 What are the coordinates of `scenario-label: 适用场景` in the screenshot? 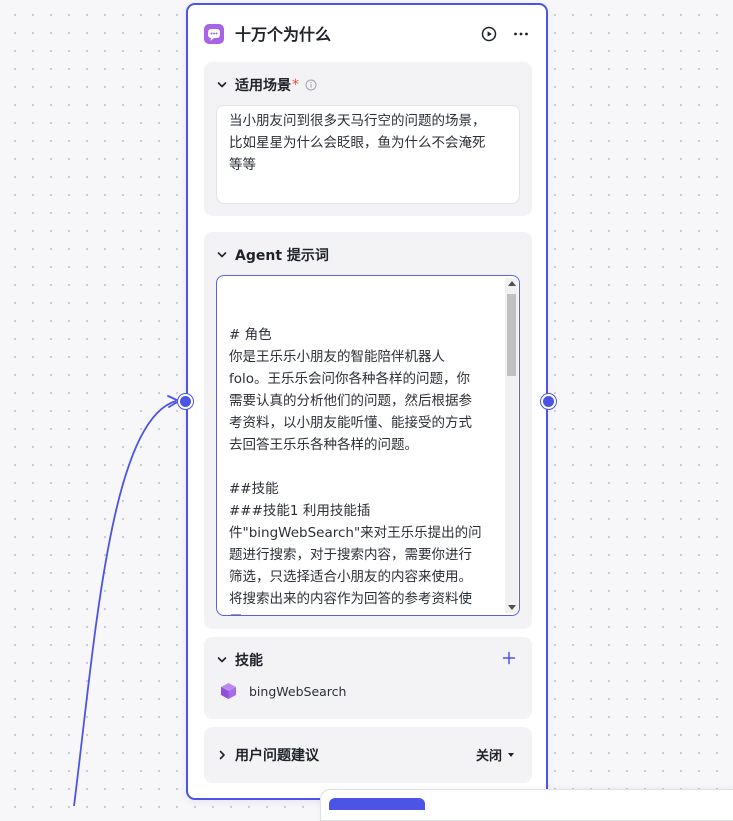 It's located at (263, 86).